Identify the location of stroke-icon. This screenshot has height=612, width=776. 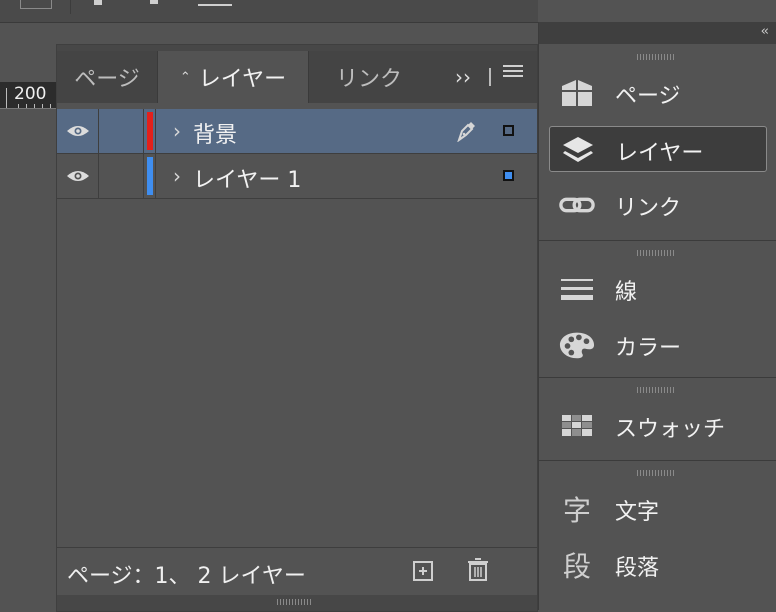
(577, 289).